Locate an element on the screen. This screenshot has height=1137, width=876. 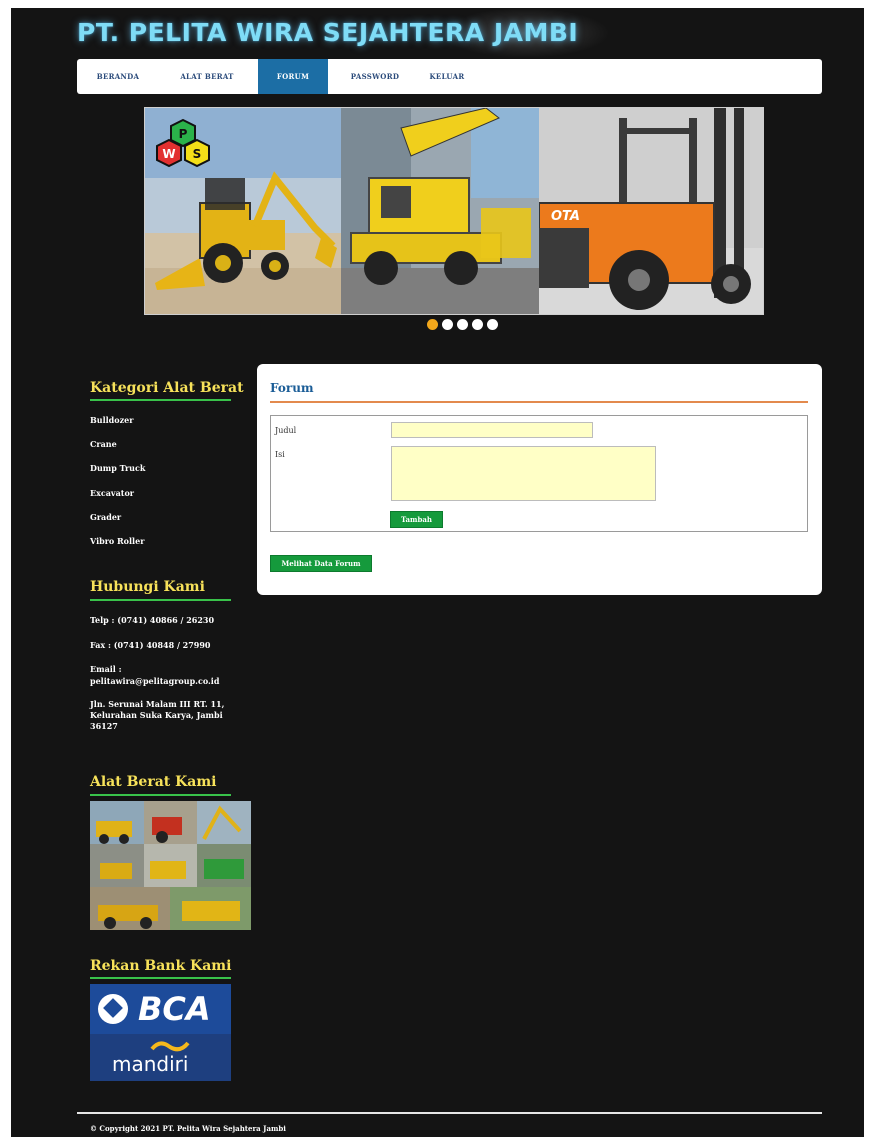
bca-logo: BCA is located at coordinates (160, 1009).